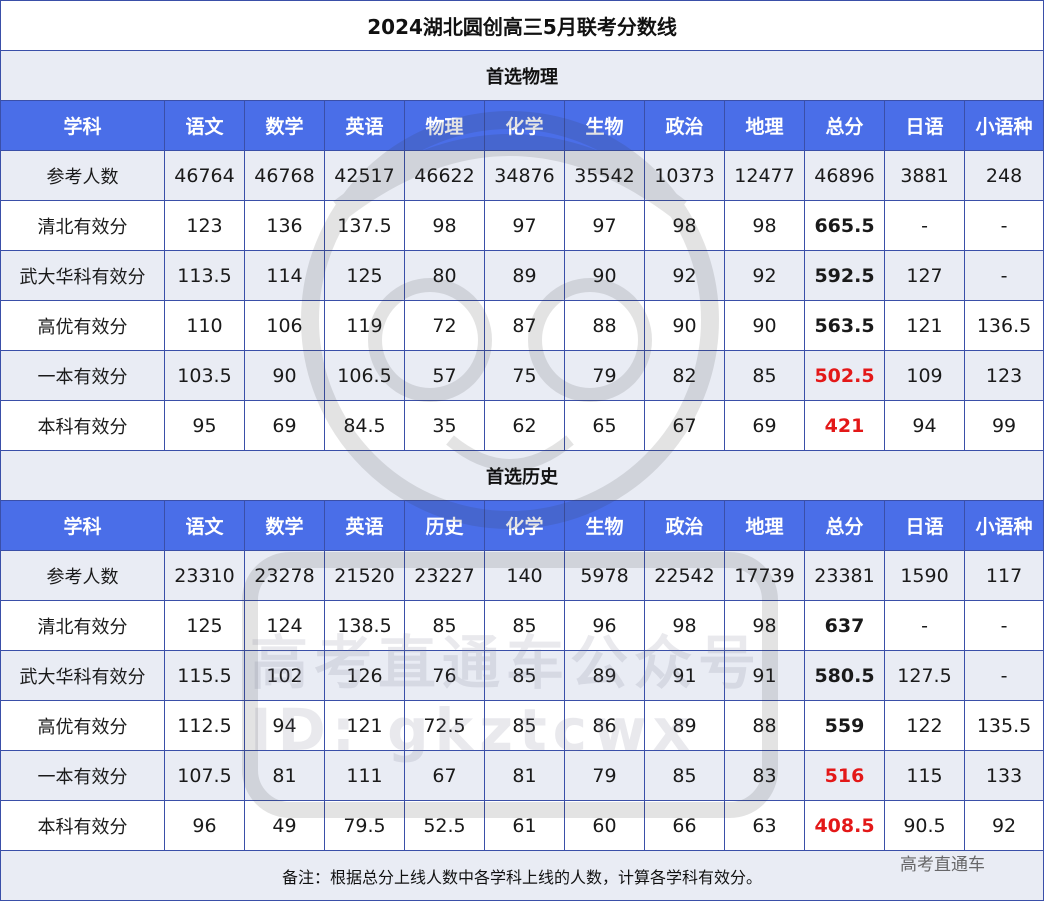 The width and height of the screenshot is (1044, 901). What do you see at coordinates (364, 125) in the screenshot?
I see `column-header: 英语` at bounding box center [364, 125].